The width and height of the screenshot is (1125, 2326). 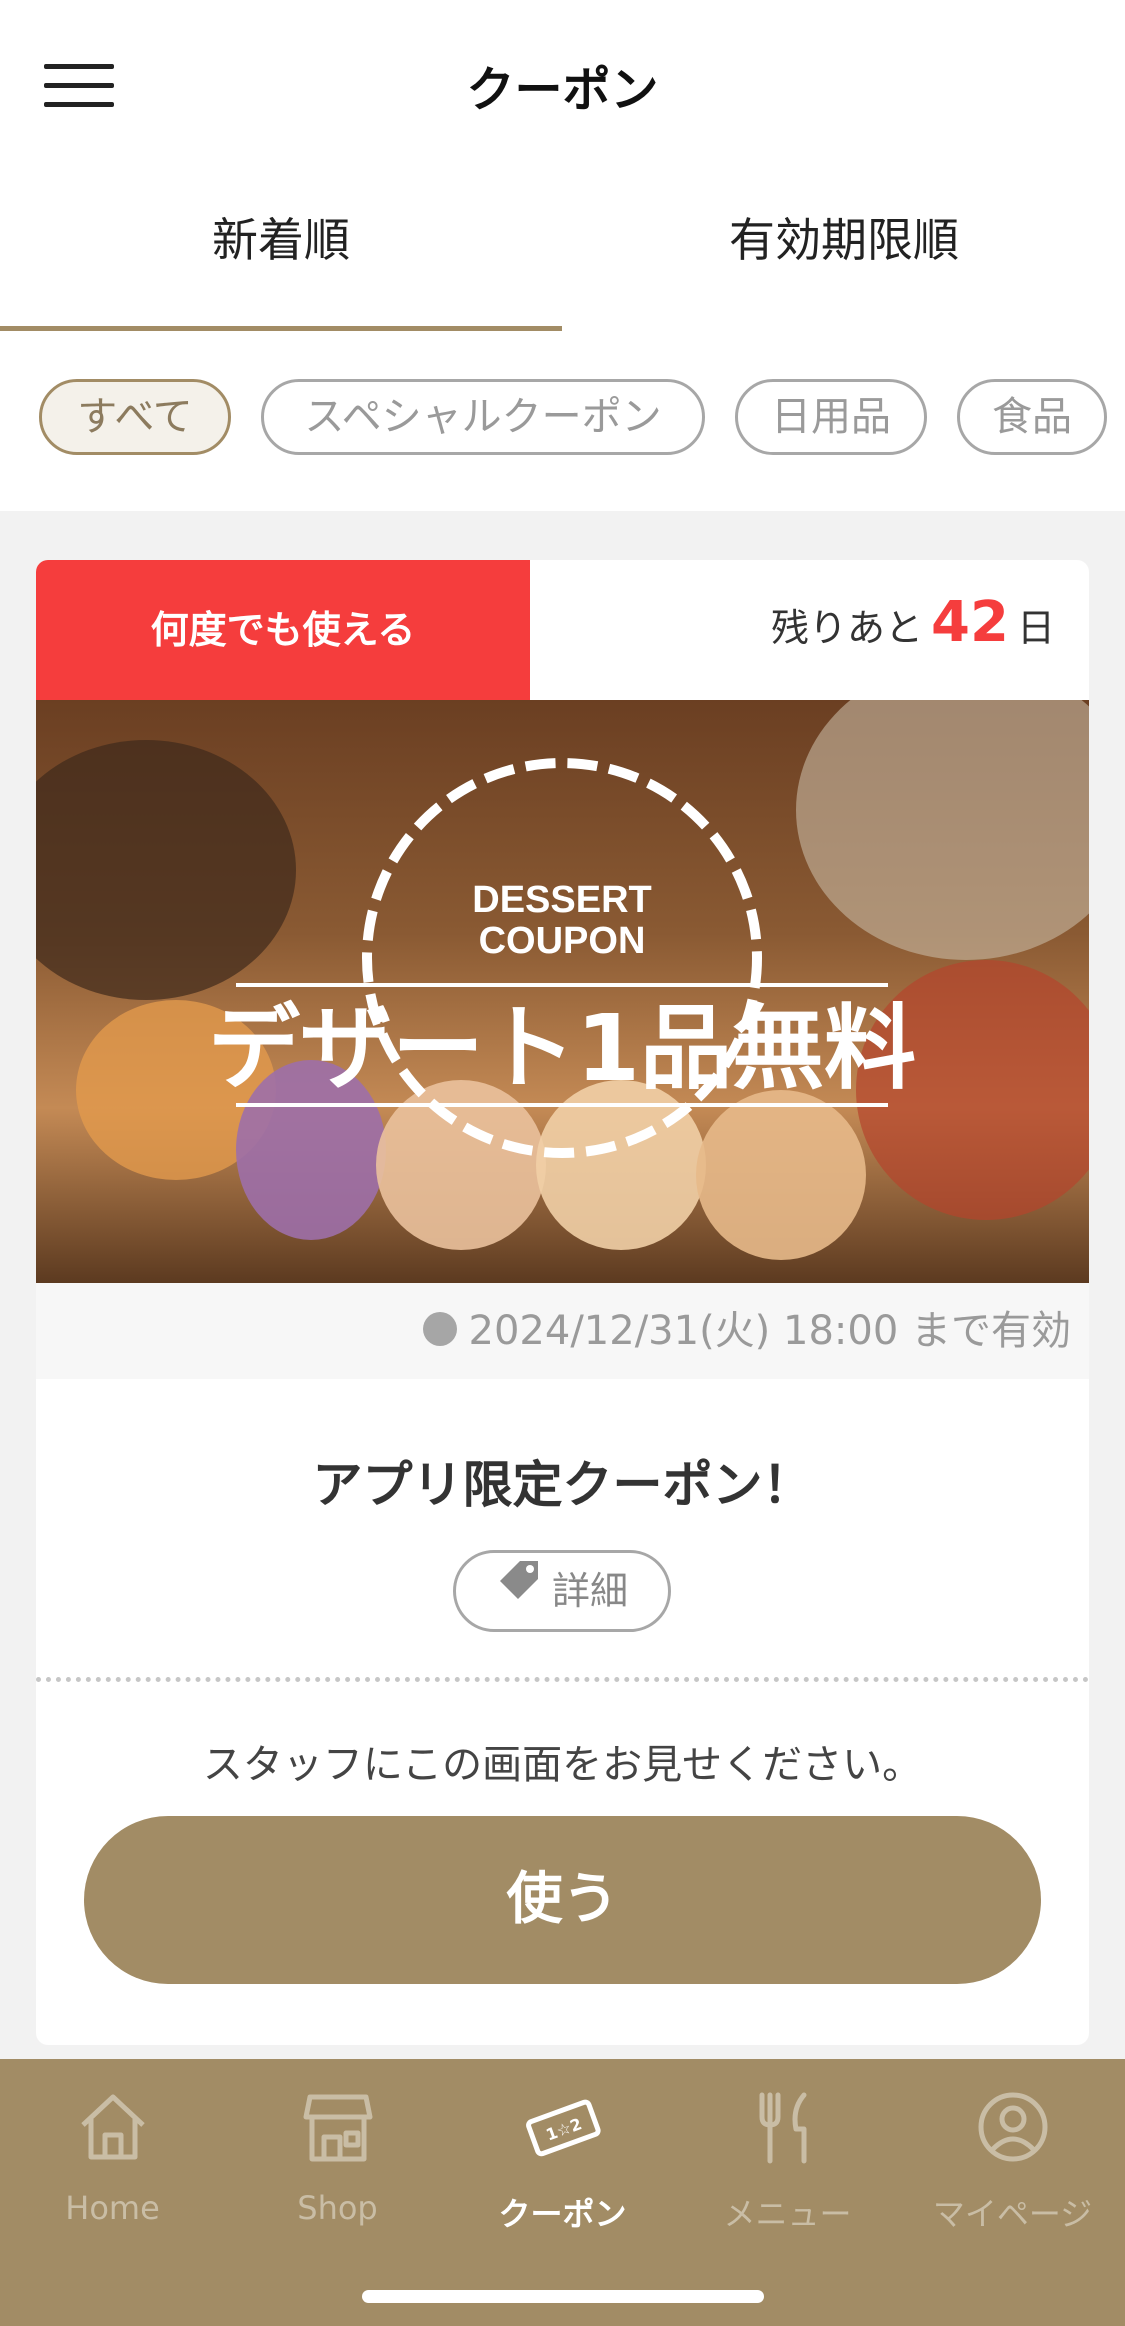 What do you see at coordinates (589, 1591) in the screenshot?
I see `detail-label: 詳細` at bounding box center [589, 1591].